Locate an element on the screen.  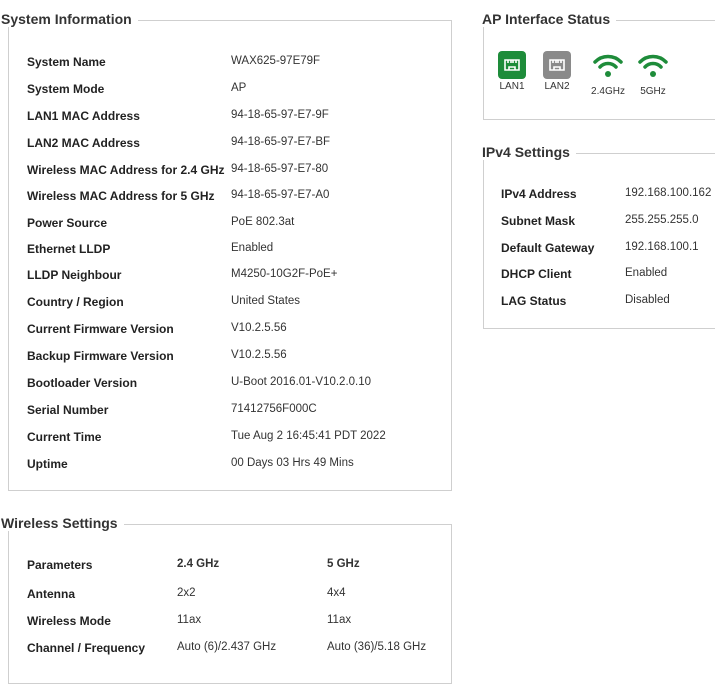
sysinfo-label: Uptime is located at coordinates (47, 464).